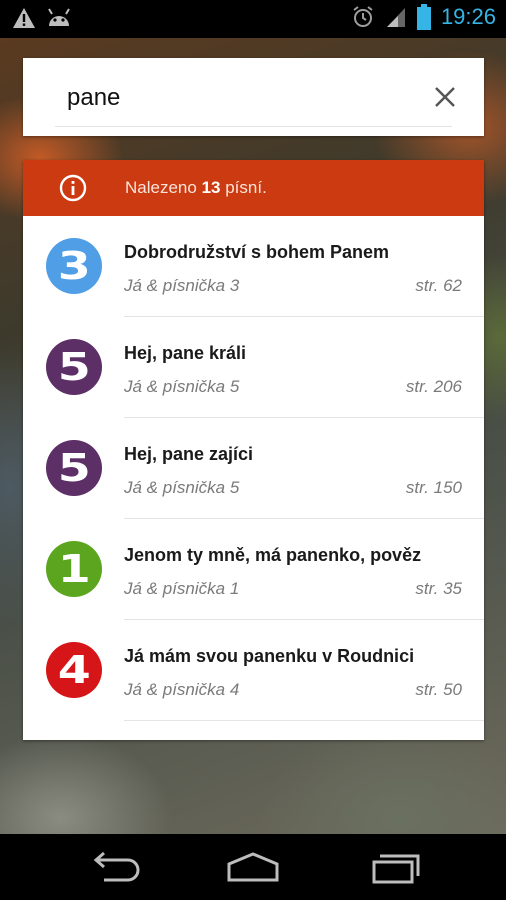  What do you see at coordinates (253, 19) in the screenshot?
I see `status-bar: 19:26` at bounding box center [253, 19].